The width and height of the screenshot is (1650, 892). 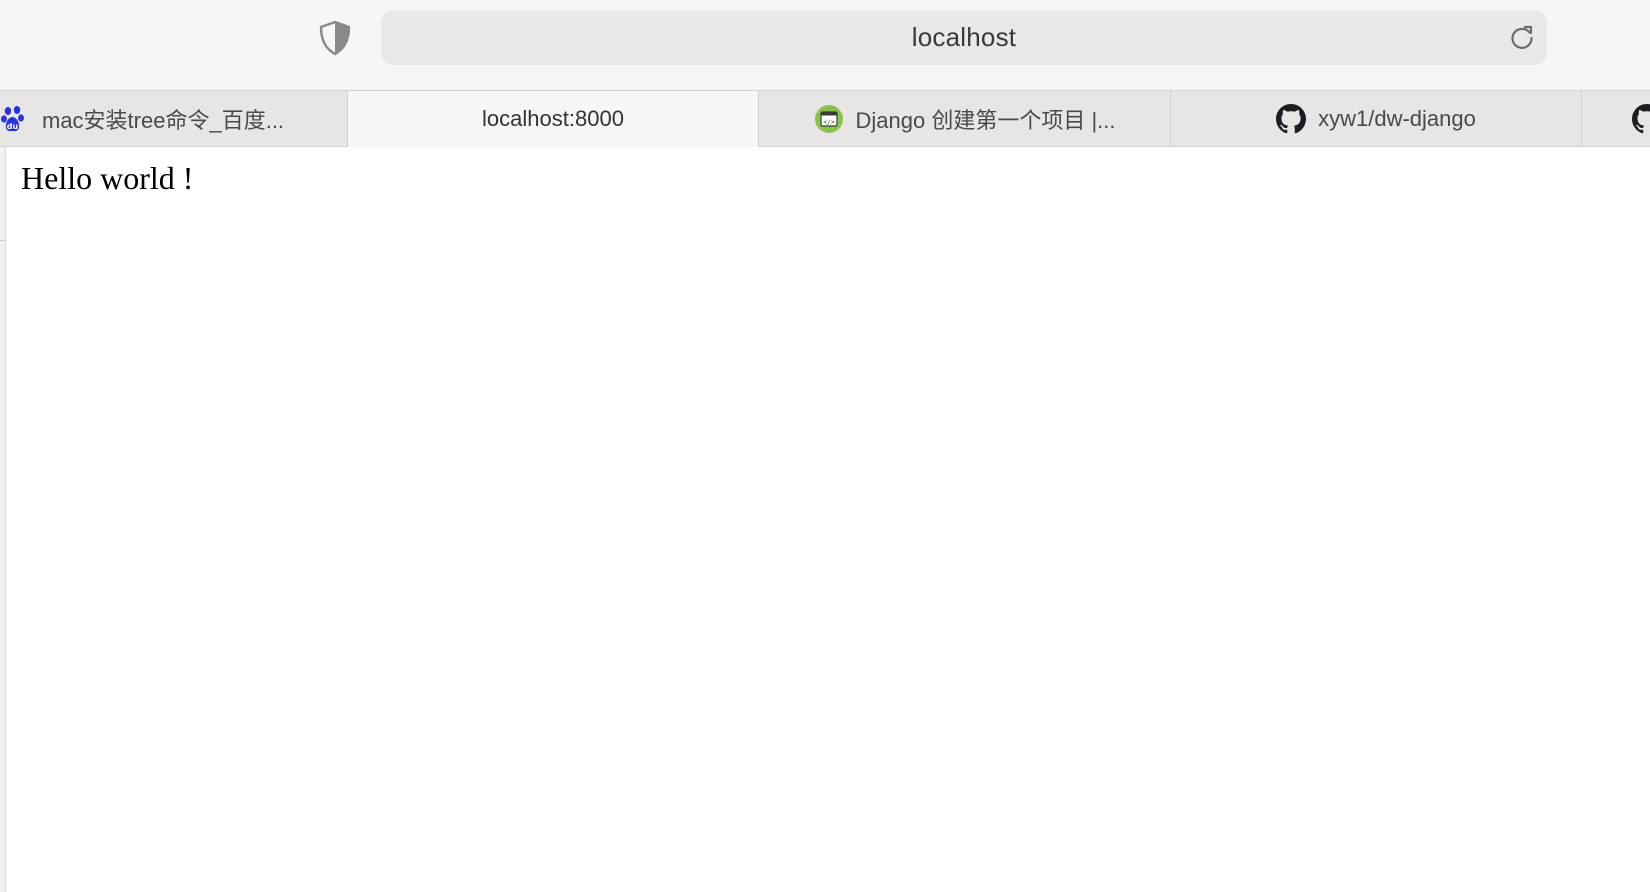 I want to click on browser-toolbar: localhost, so click(x=825, y=45).